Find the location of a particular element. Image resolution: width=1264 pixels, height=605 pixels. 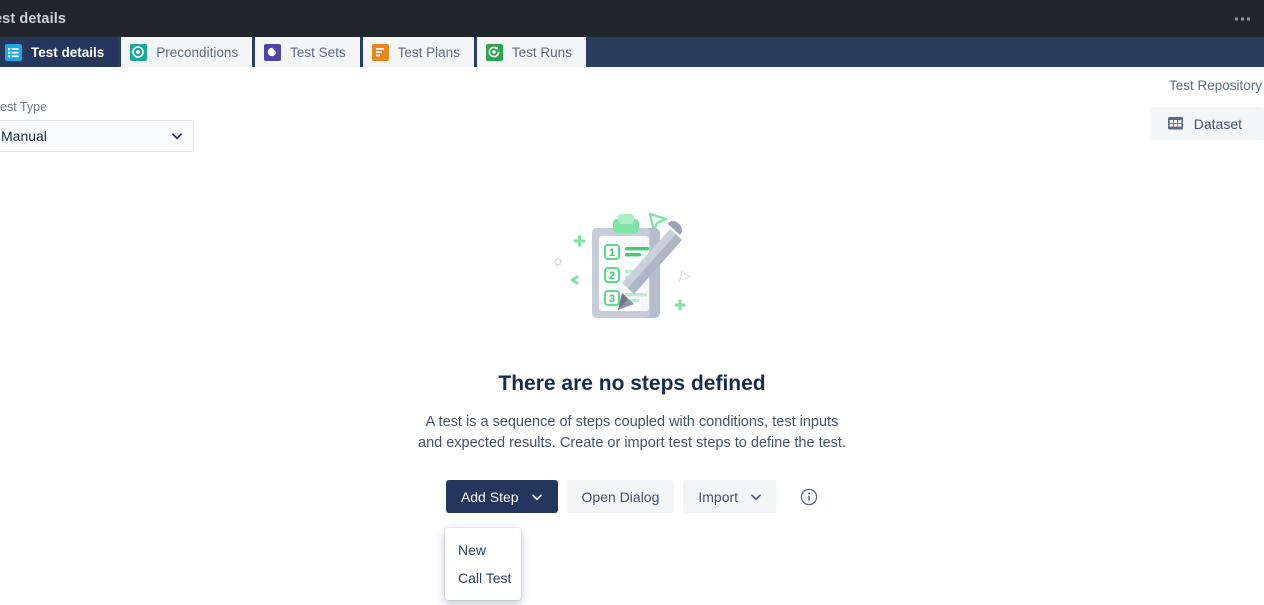

dropdown-item-new: New is located at coordinates (483, 550).